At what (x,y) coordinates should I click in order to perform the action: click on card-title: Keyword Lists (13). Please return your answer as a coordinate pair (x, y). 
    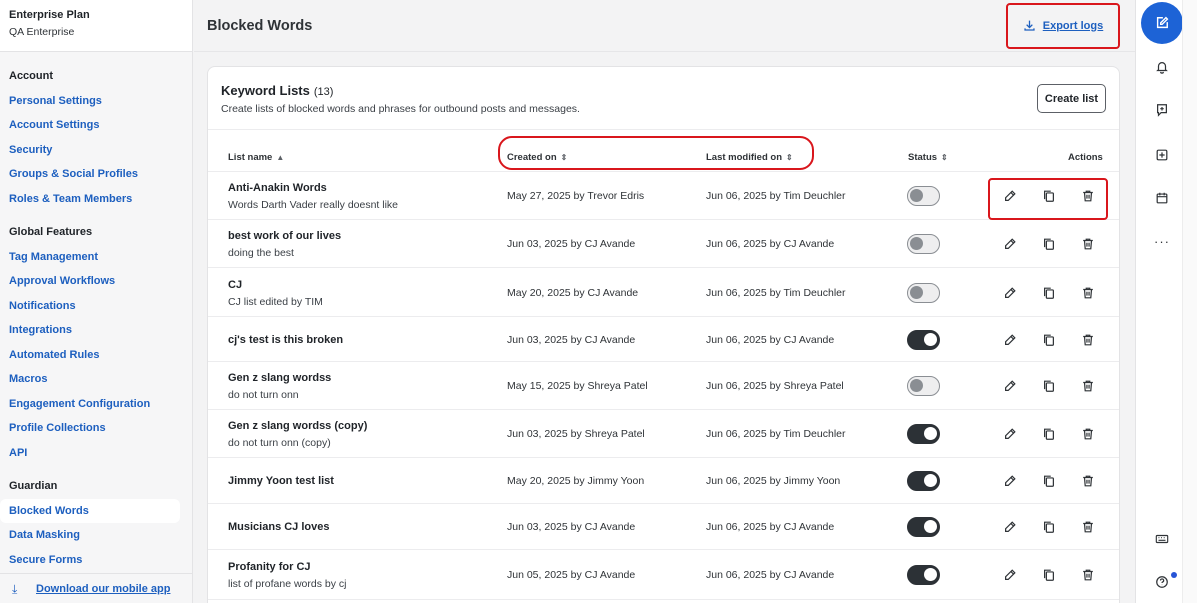
    Looking at the image, I should click on (663, 90).